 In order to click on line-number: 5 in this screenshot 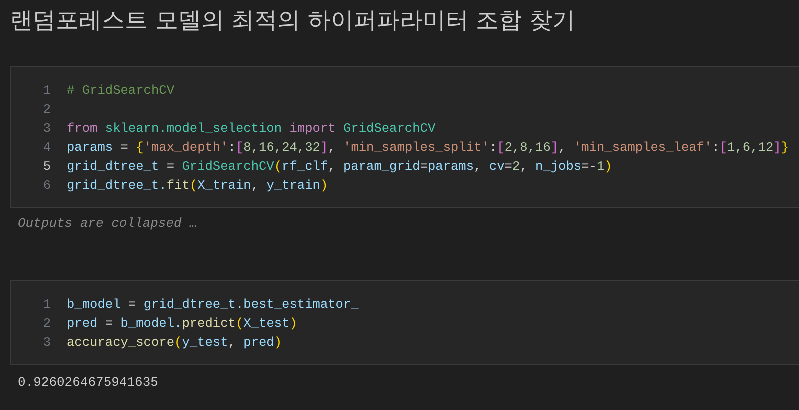, I will do `click(47, 167)`.